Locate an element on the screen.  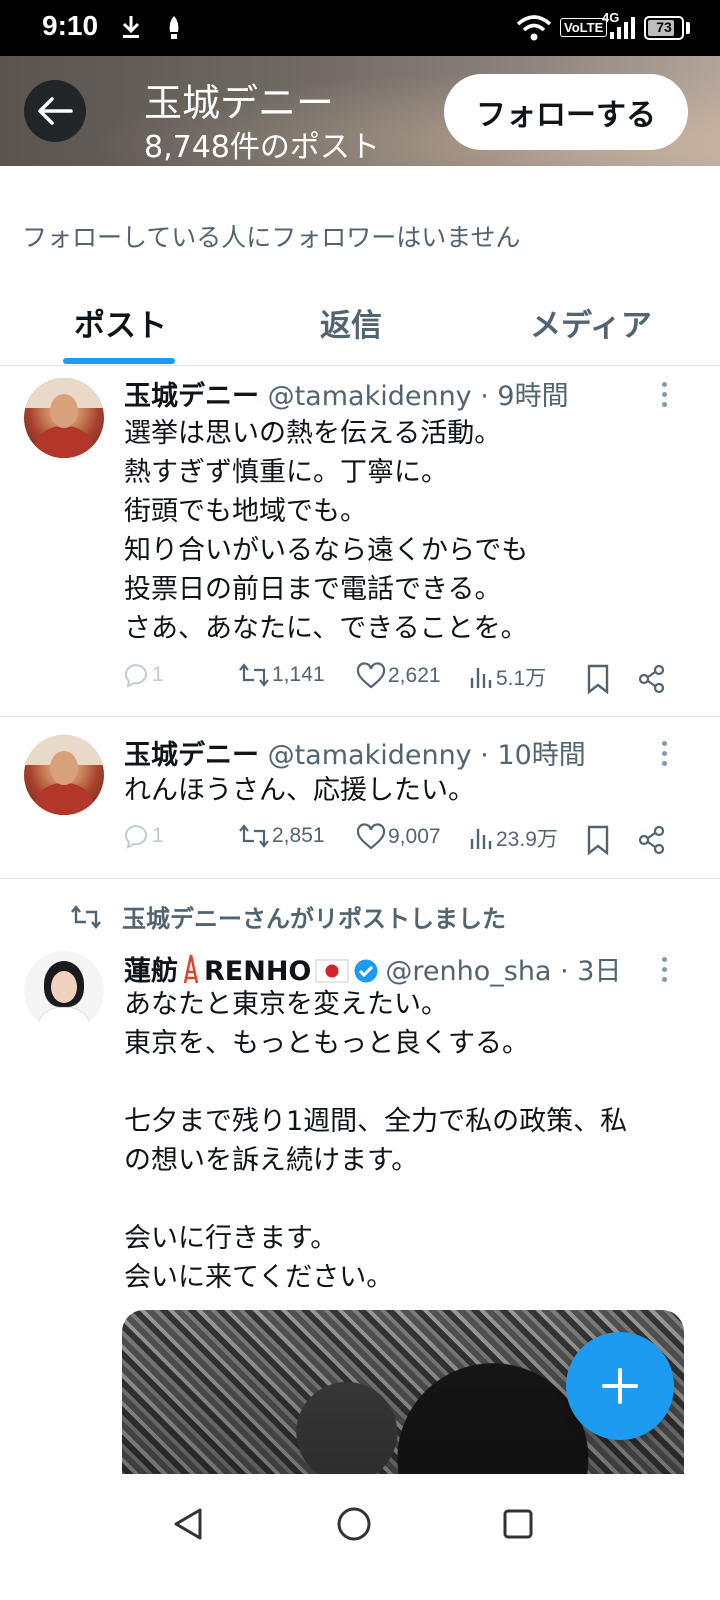
tweet-time: · 10時間 is located at coordinates (533, 755).